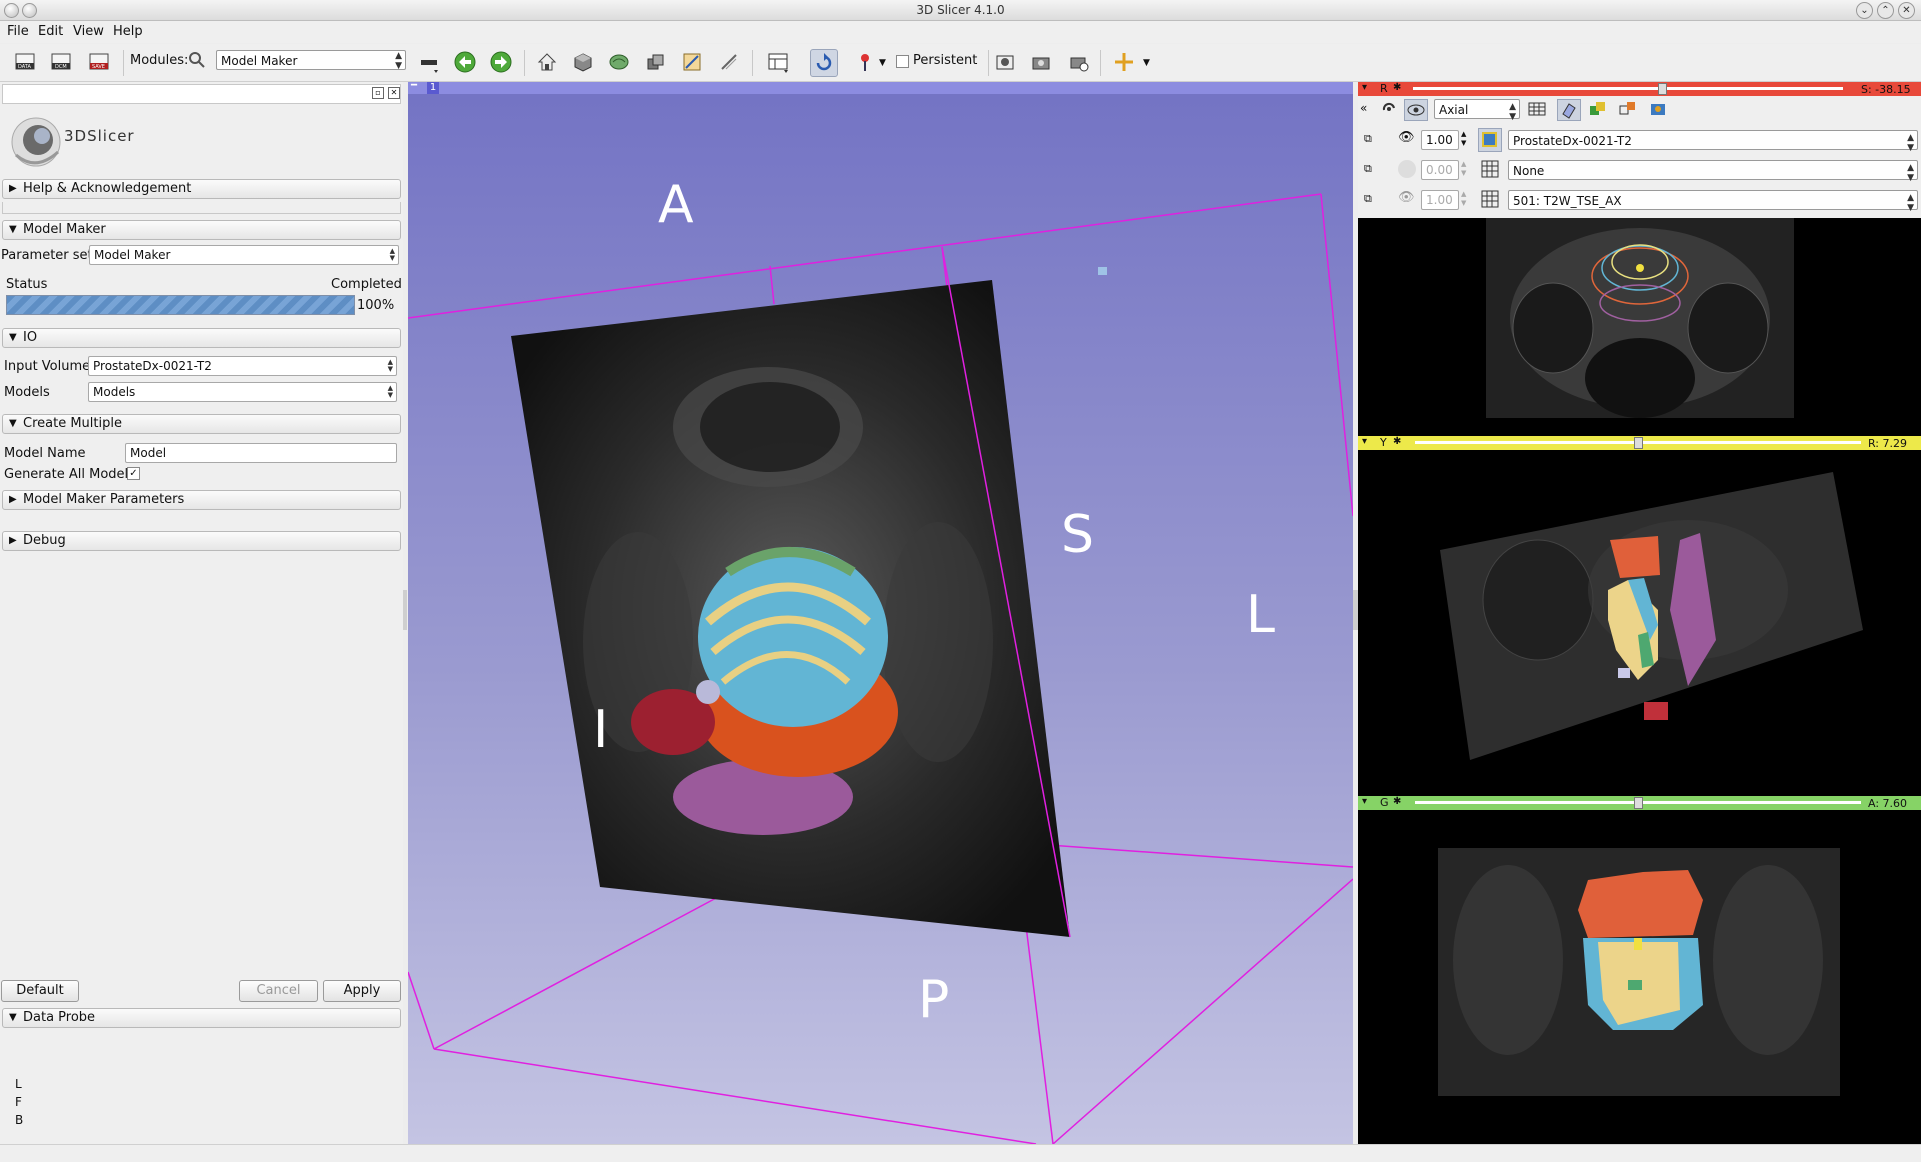 This screenshot has height=1162, width=1921. I want to click on yellow-slice-view, so click(1639, 623).